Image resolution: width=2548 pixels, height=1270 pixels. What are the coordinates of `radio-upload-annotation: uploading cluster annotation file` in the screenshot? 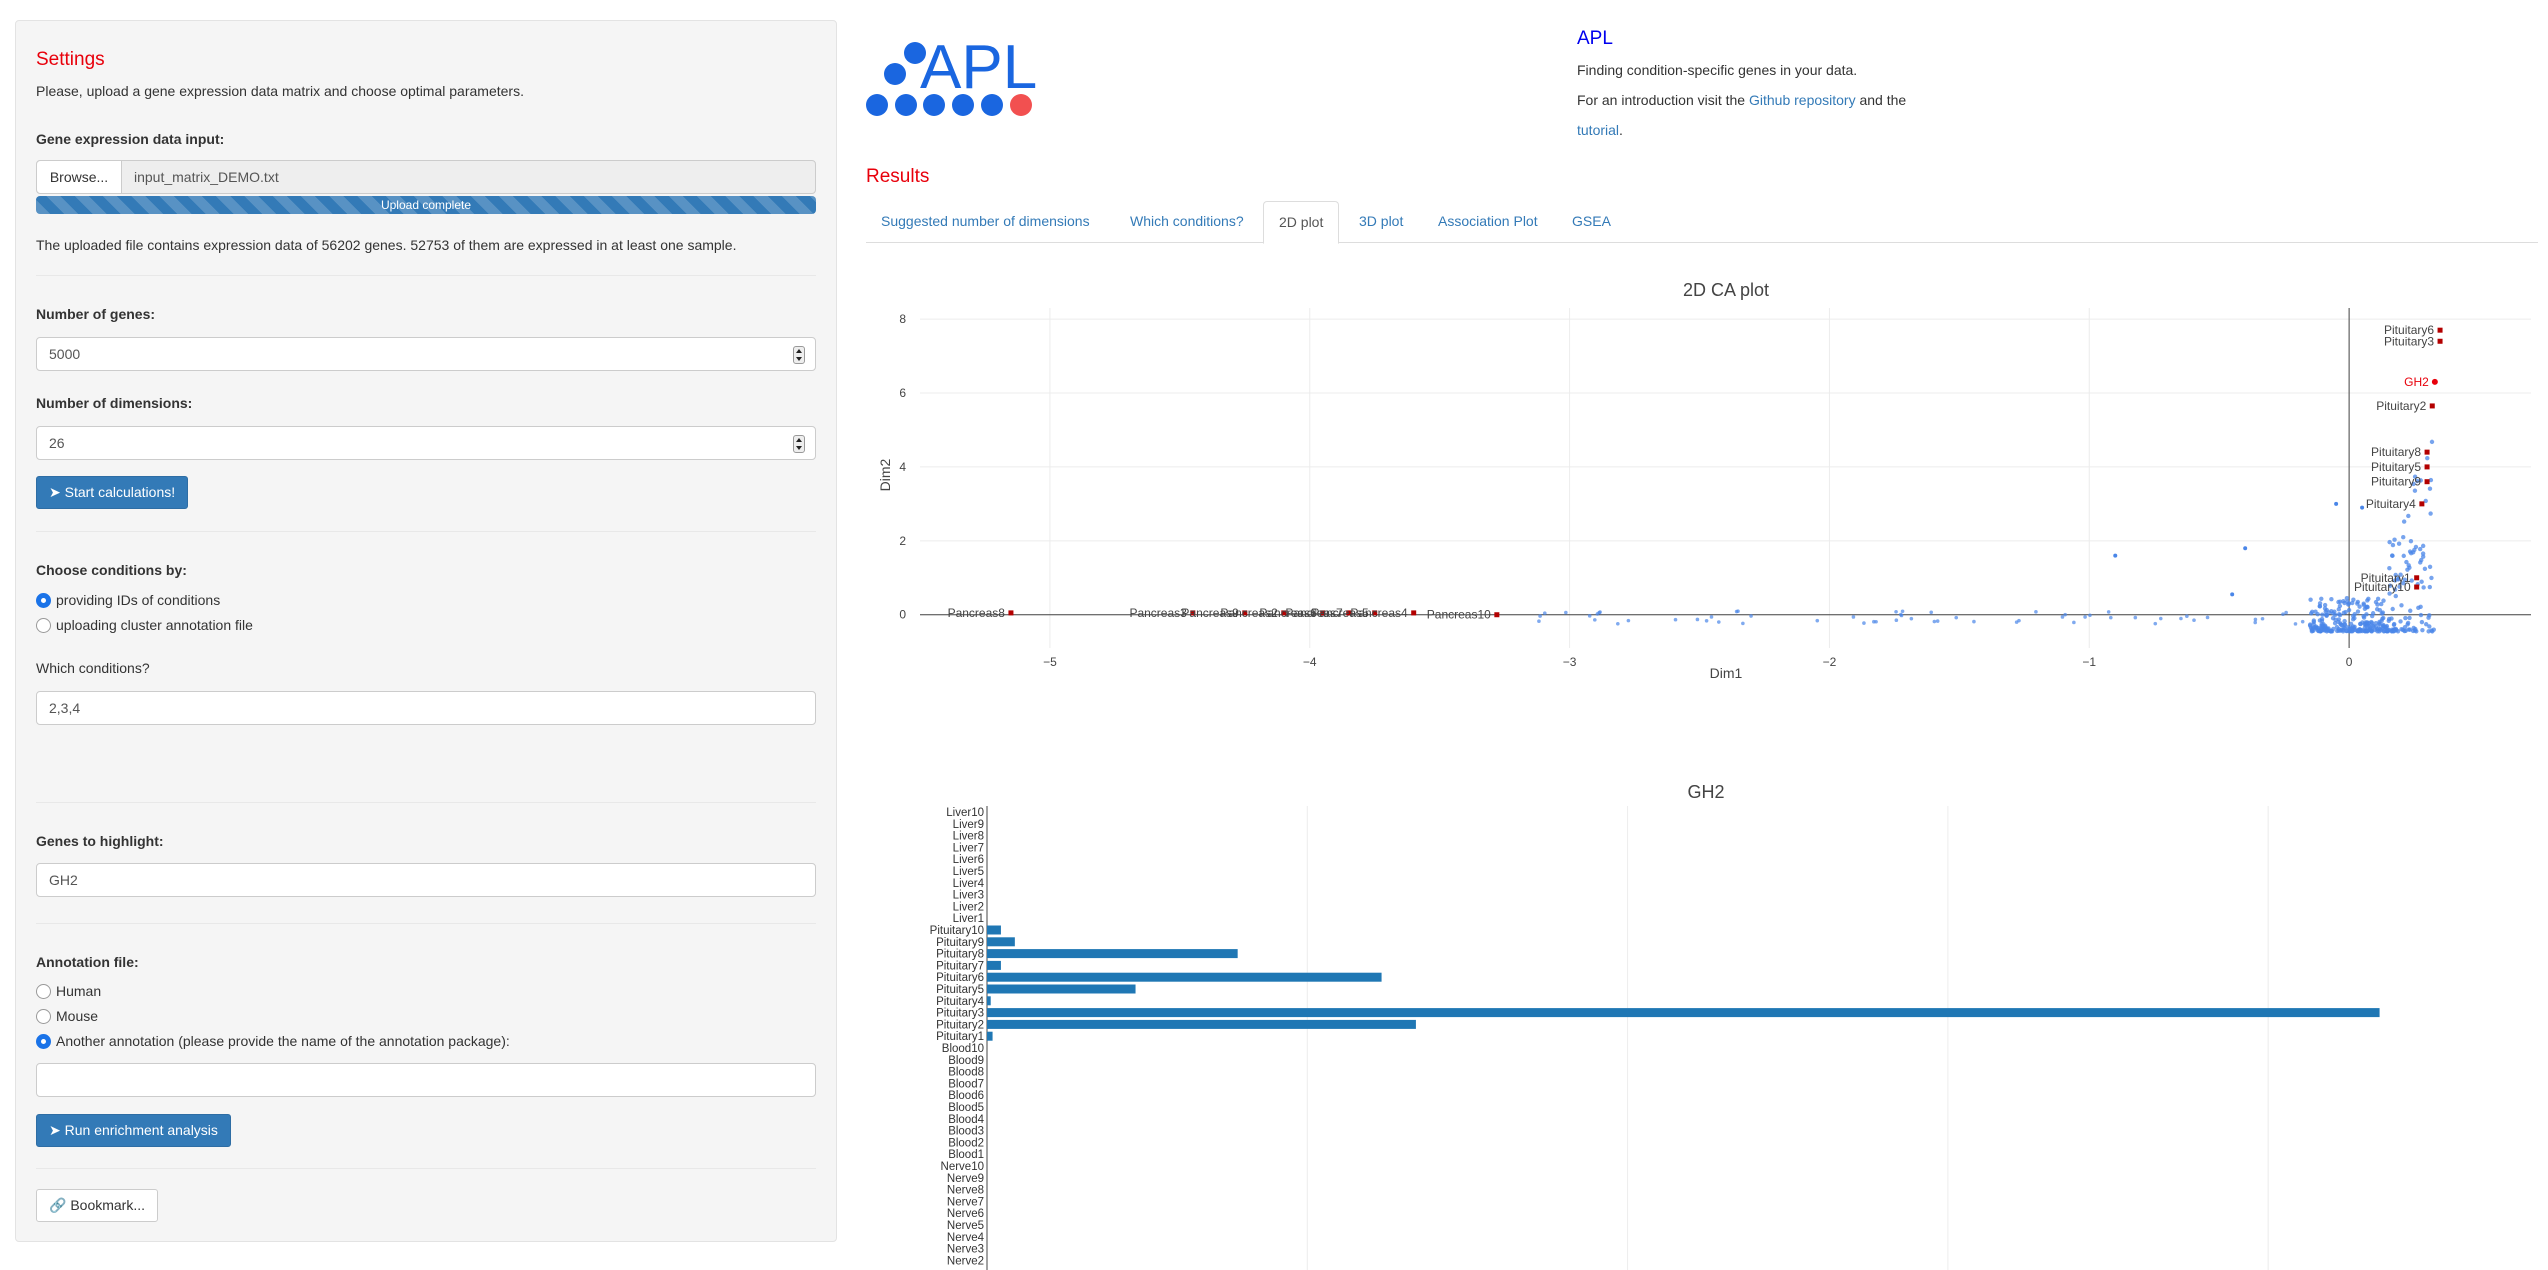 It's located at (144, 625).